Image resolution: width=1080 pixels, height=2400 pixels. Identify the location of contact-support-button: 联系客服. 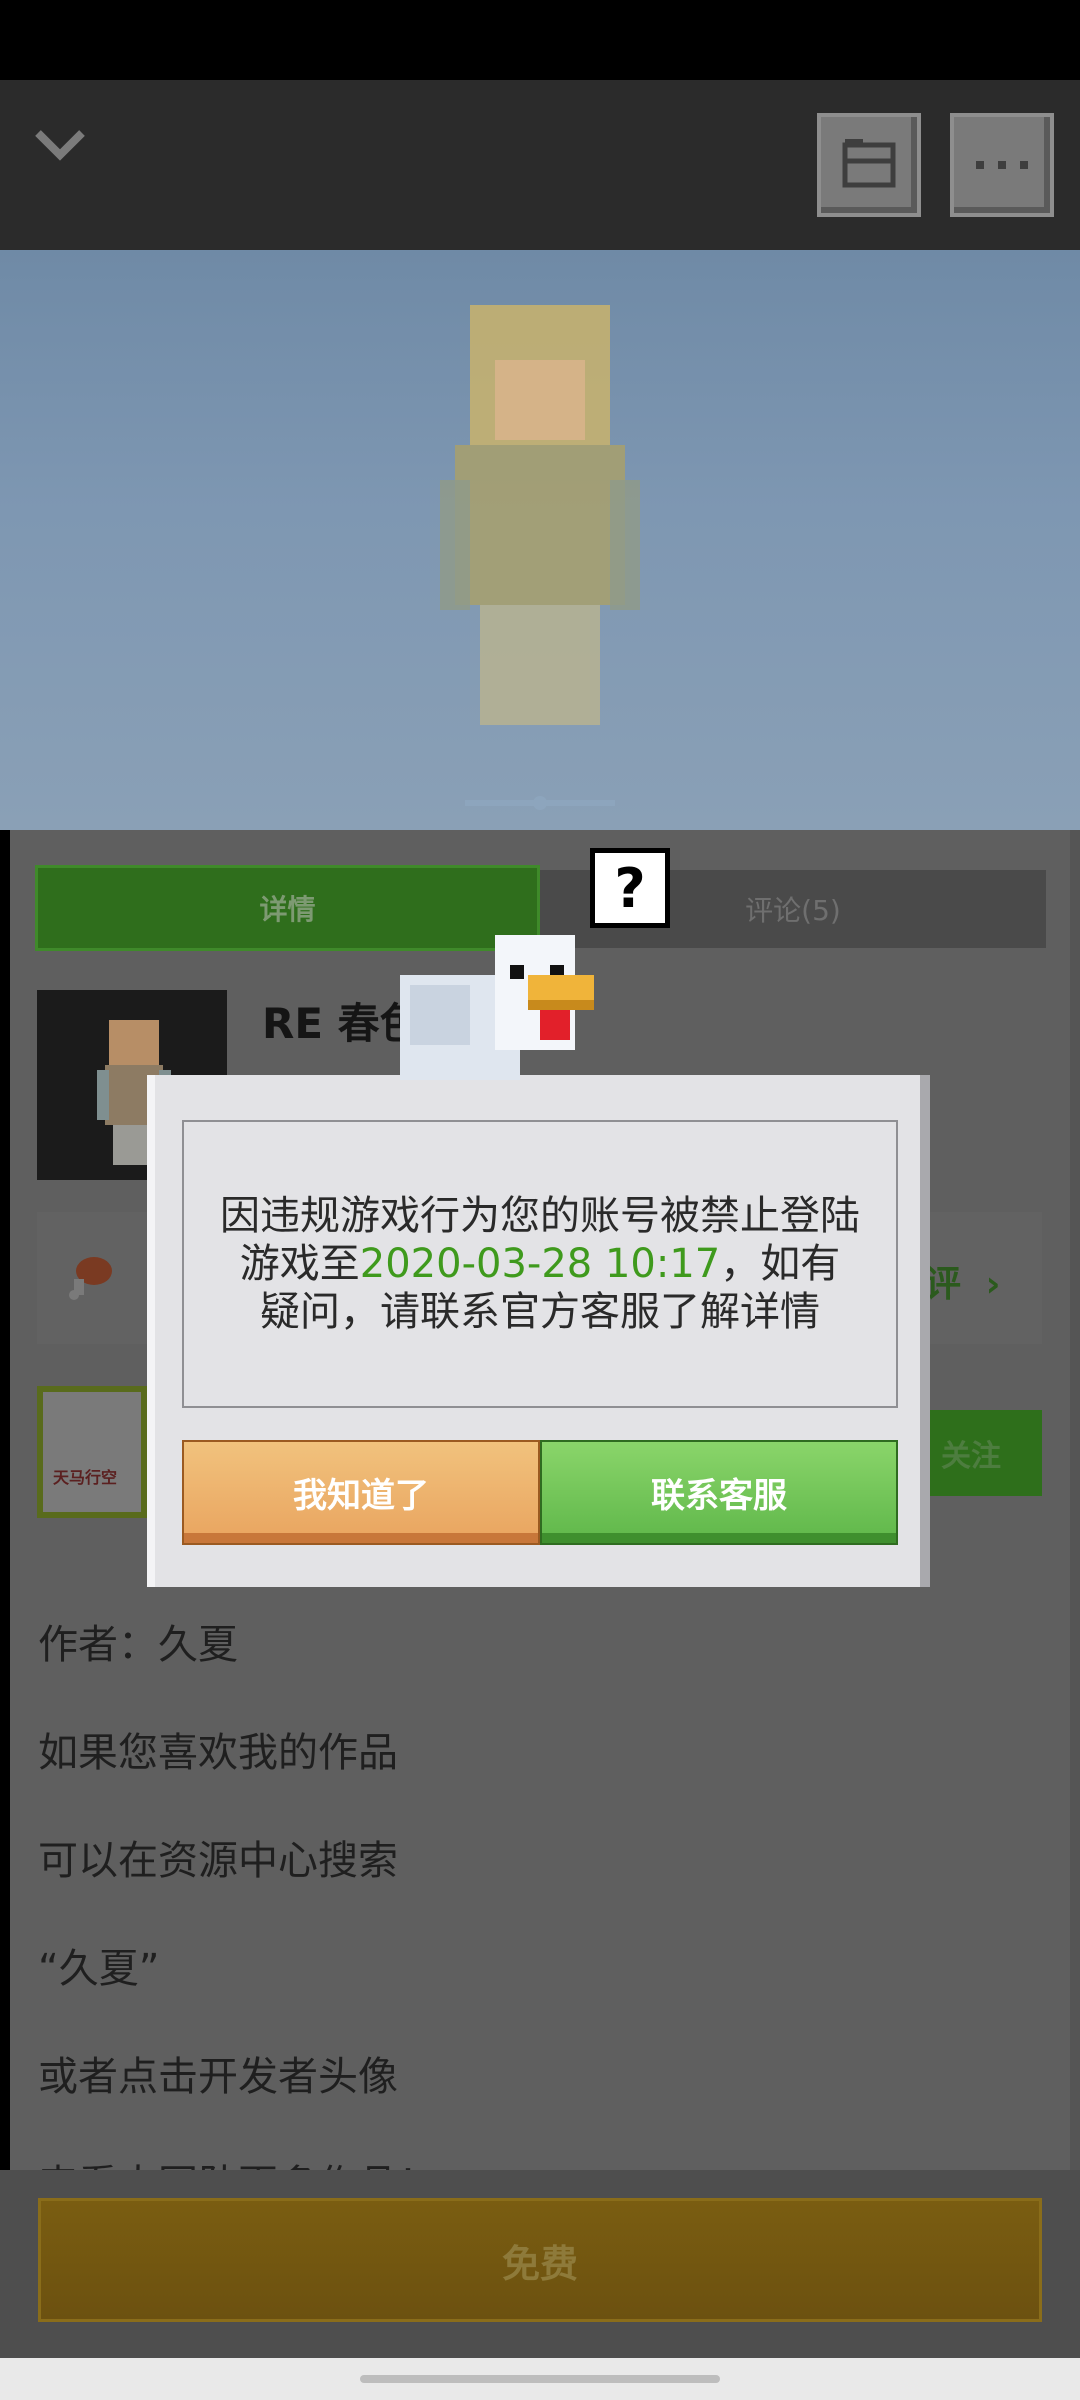
(719, 1492).